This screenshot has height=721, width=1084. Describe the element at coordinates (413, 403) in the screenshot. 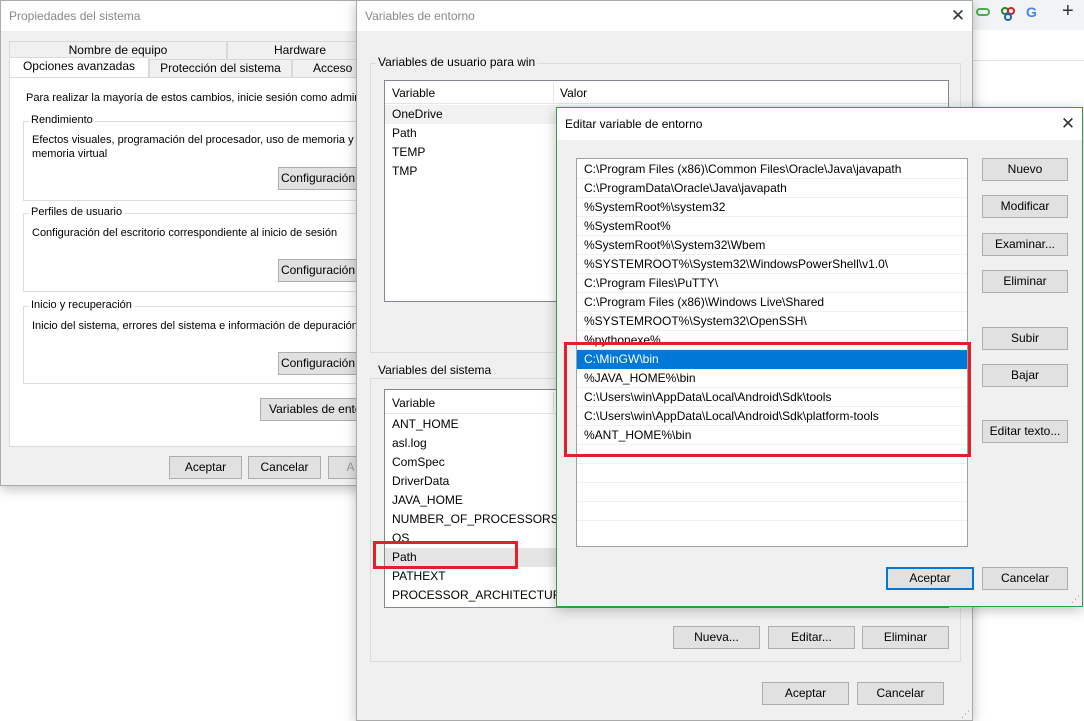

I see `system-col-variable: Variable` at that location.